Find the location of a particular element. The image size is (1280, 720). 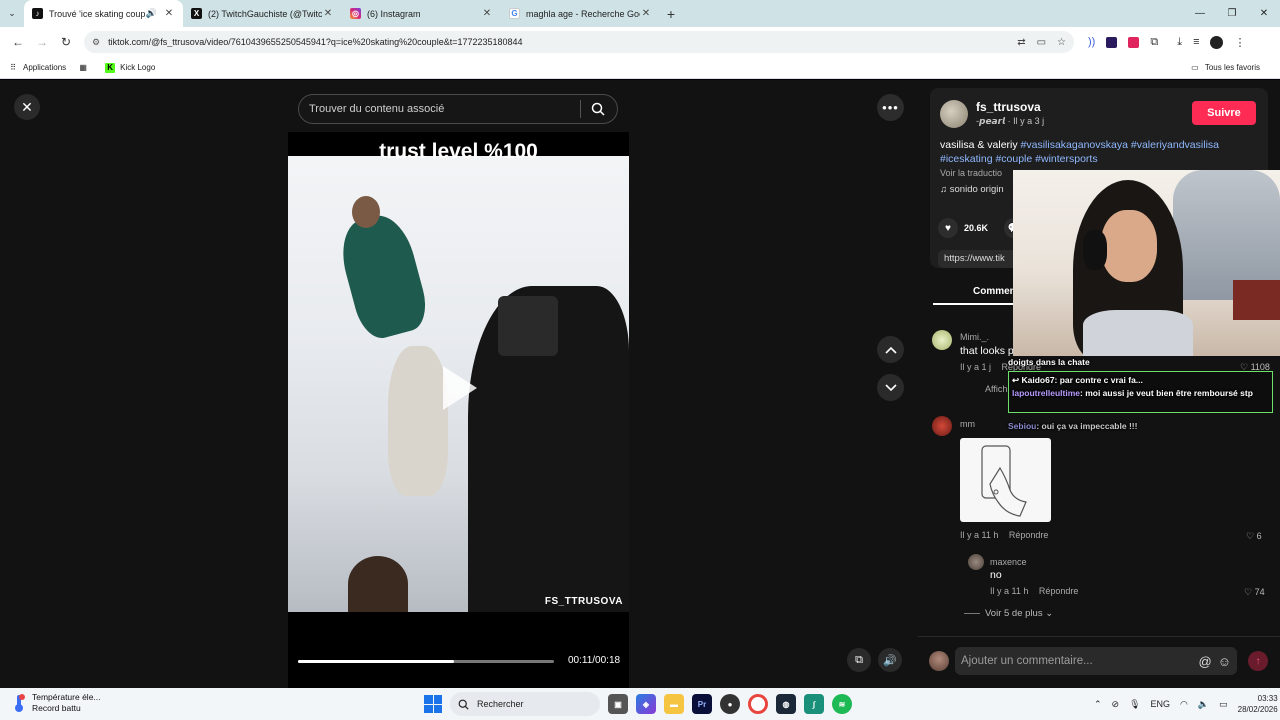

tab-google: G maghla age - Recherche Googl ✕ is located at coordinates (580, 13).